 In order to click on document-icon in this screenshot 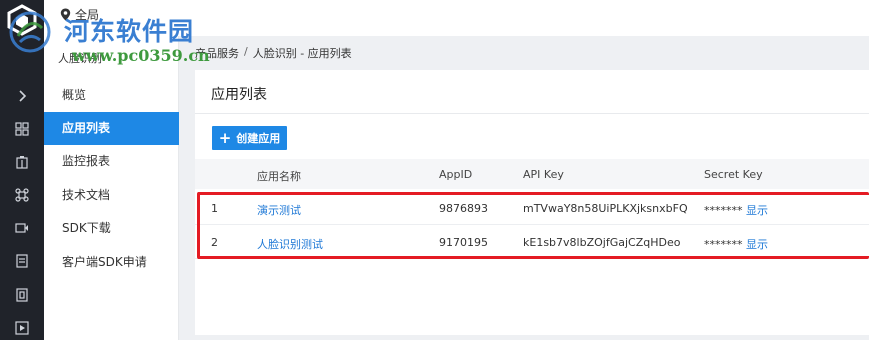, I will do `click(22, 261)`.